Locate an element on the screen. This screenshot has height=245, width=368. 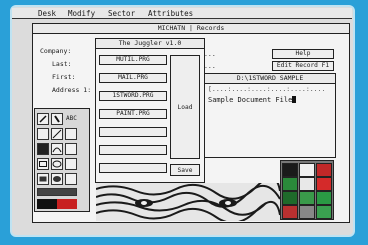
pencil-tool-icon is located at coordinates (43, 119).